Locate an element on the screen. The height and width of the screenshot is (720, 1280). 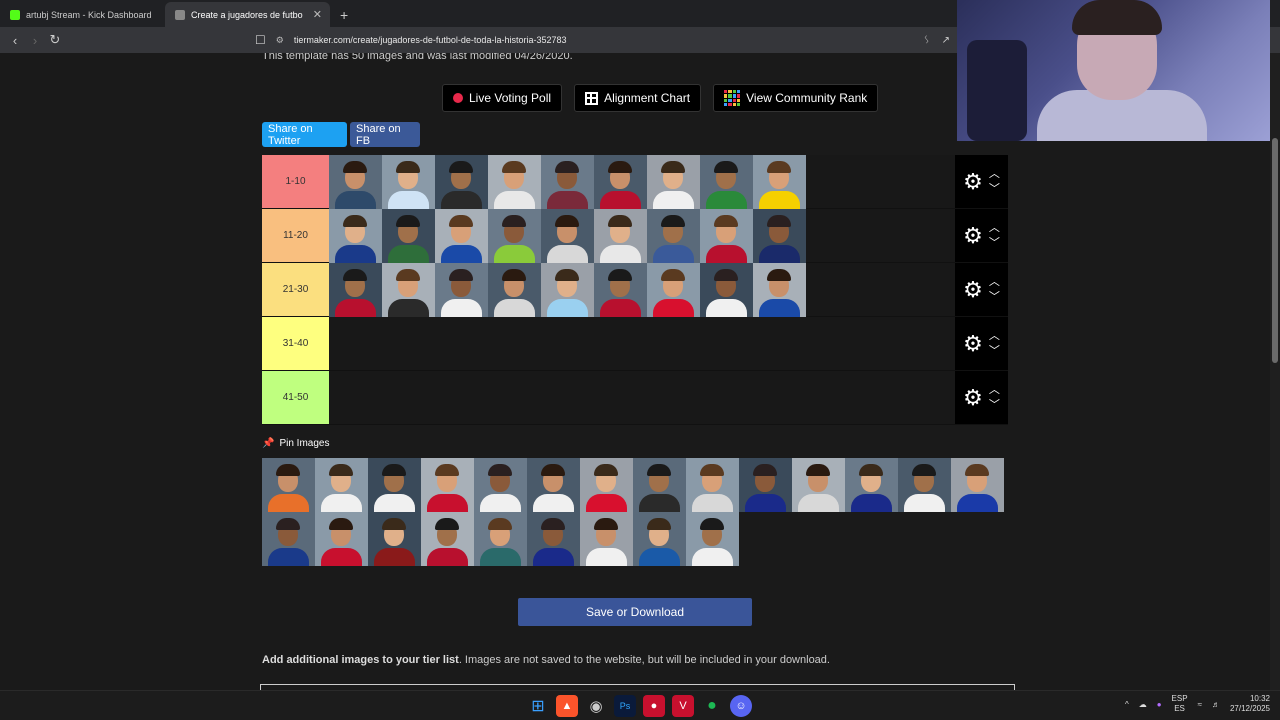
microphone-icon: ● is located at coordinates (1159, 704).